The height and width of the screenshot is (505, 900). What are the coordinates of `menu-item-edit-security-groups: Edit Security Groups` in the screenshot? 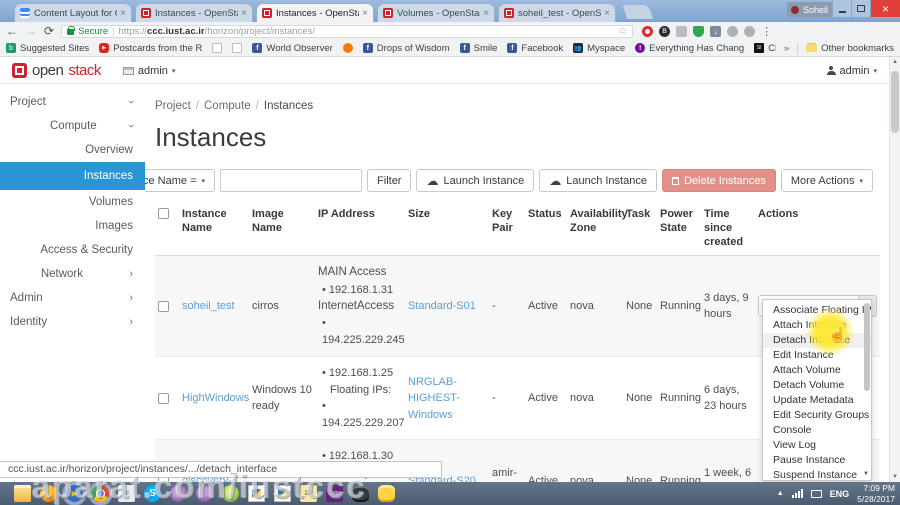 It's located at (817, 415).